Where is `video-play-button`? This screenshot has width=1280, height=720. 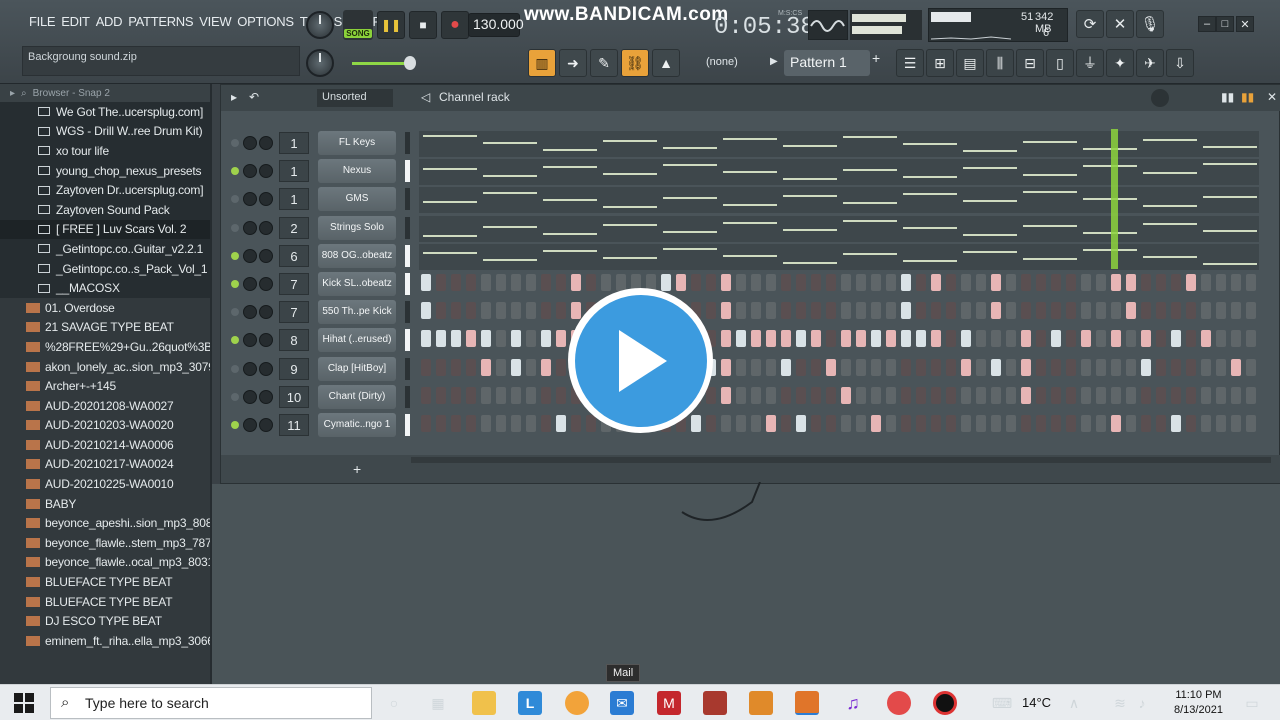 video-play-button is located at coordinates (640, 360).